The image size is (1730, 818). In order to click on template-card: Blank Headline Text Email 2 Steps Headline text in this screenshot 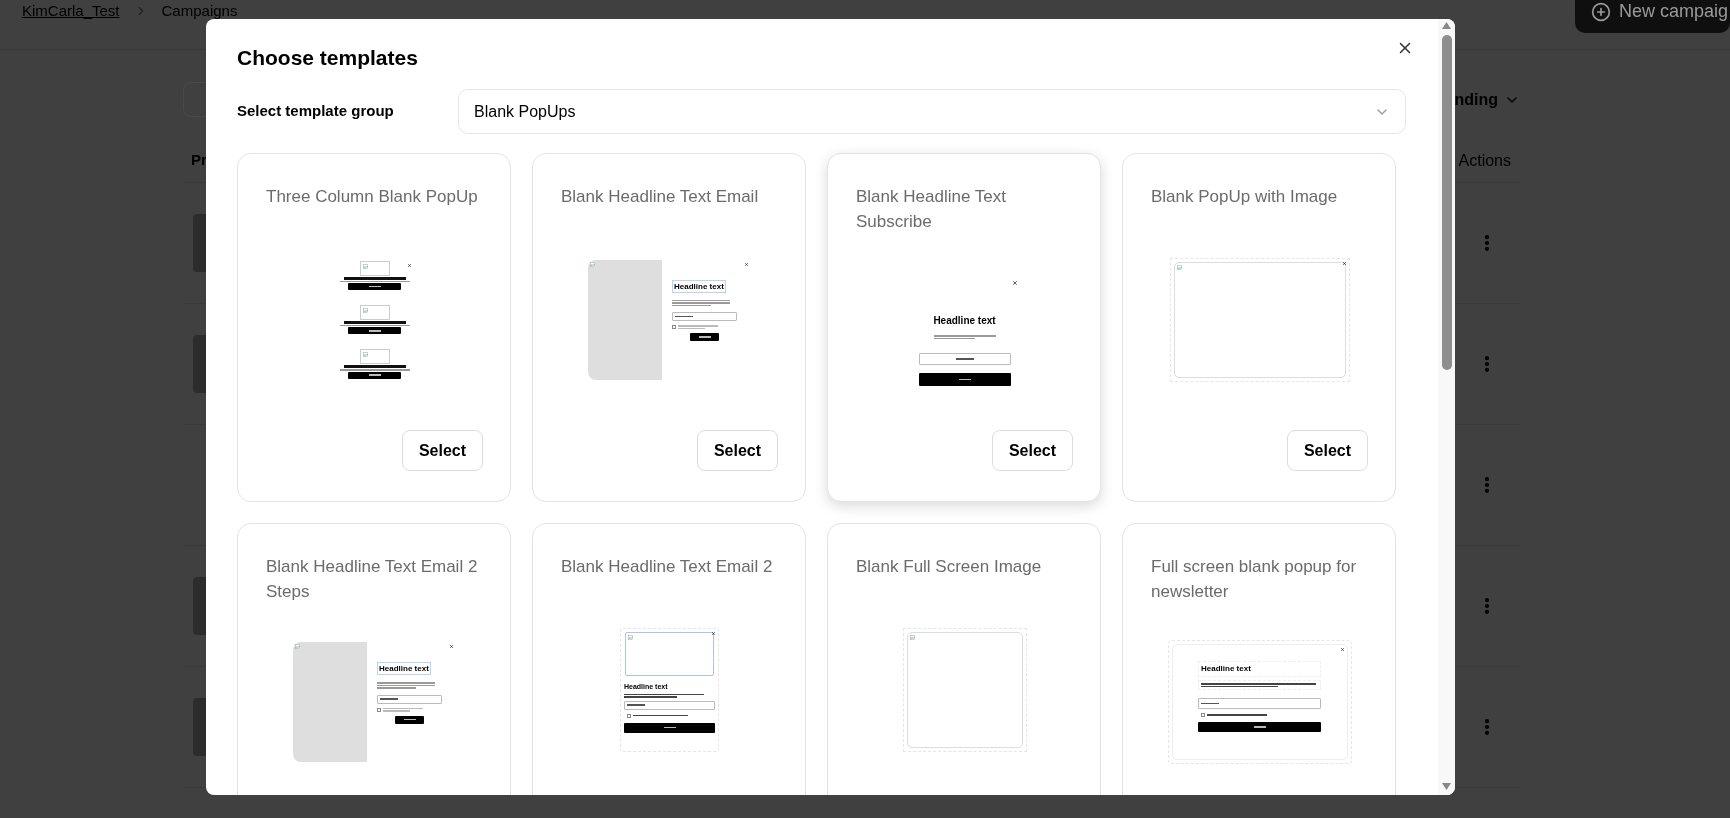, I will do `click(374, 659)`.